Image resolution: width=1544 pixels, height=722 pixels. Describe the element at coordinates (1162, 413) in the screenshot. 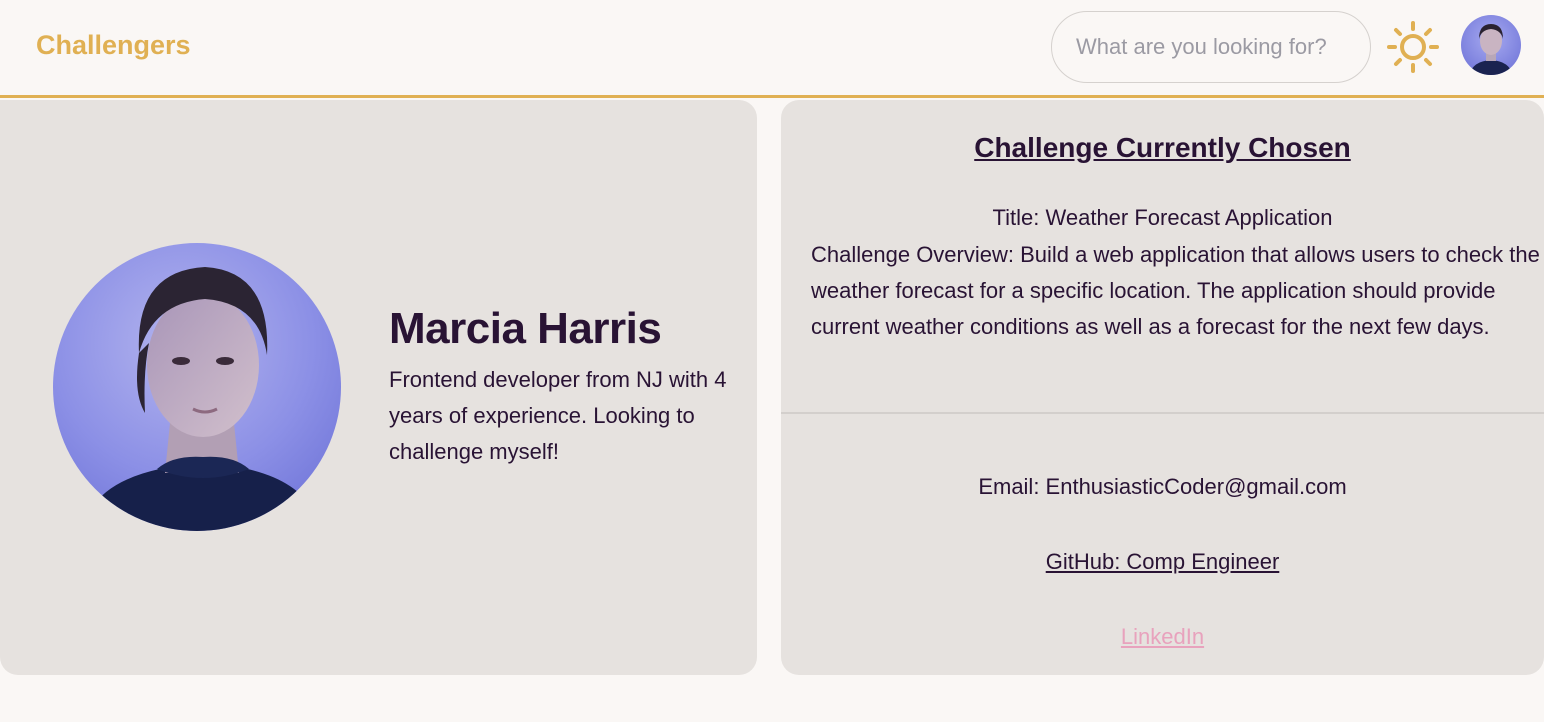

I see `divider` at that location.